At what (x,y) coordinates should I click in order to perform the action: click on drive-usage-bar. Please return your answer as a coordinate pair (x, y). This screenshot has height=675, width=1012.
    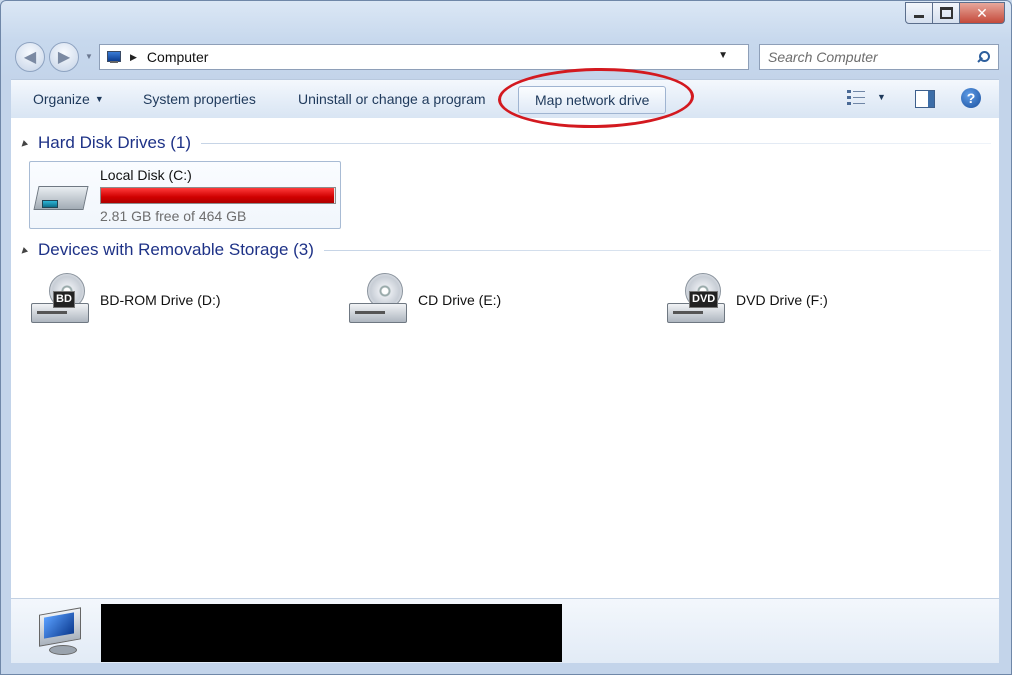
    Looking at the image, I should click on (218, 195).